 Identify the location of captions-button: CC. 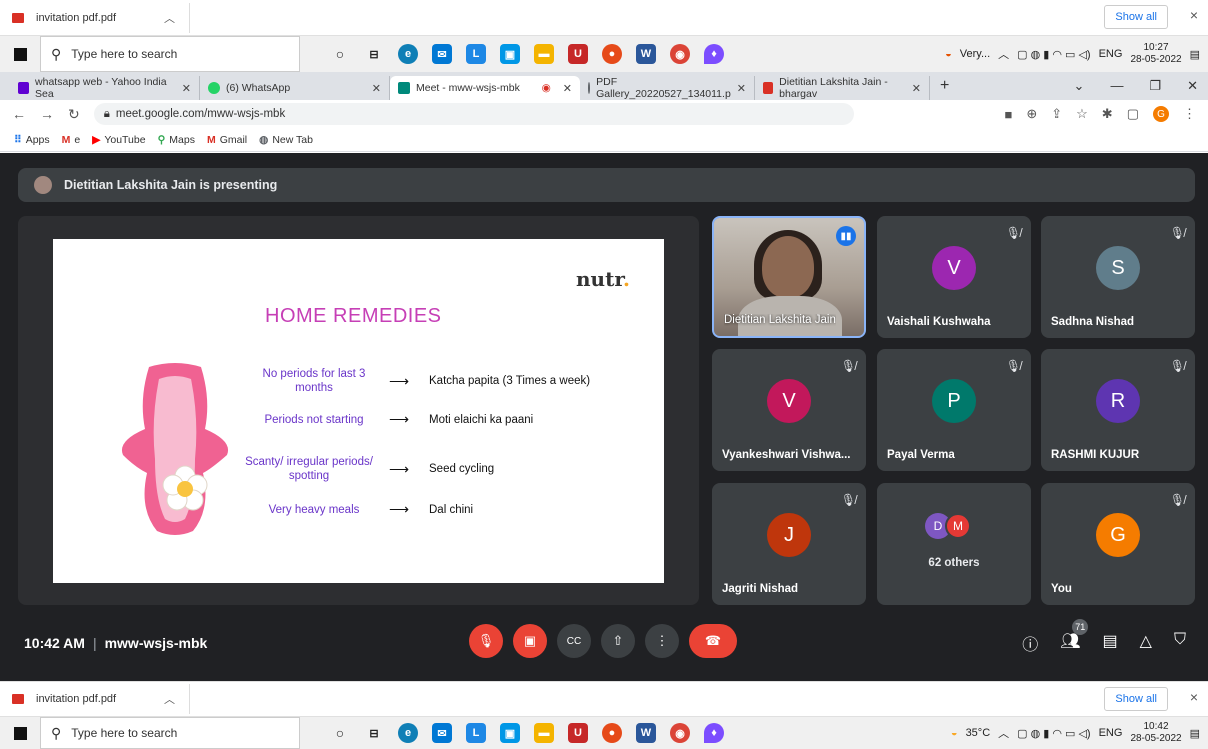
(574, 641).